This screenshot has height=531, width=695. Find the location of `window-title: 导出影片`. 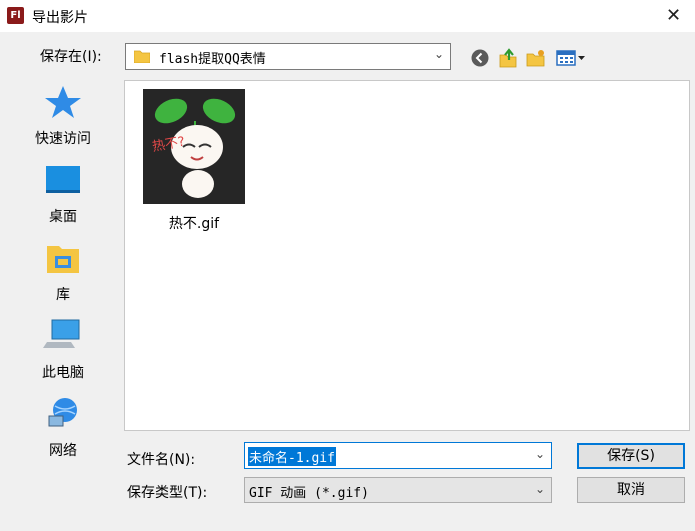

window-title: 导出影片 is located at coordinates (60, 18).